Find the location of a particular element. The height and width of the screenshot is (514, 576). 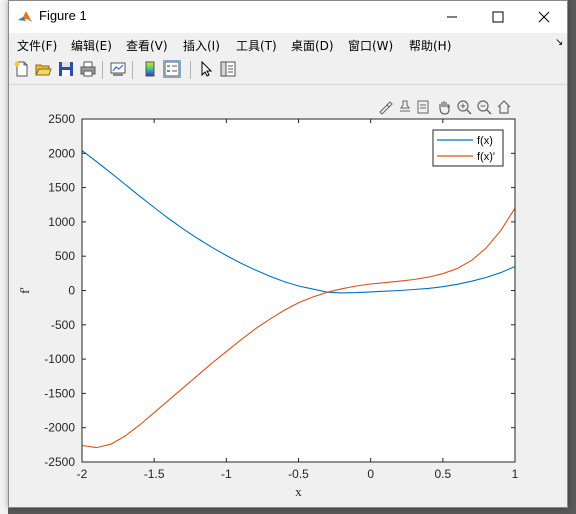

minimize-button is located at coordinates (452, 17).